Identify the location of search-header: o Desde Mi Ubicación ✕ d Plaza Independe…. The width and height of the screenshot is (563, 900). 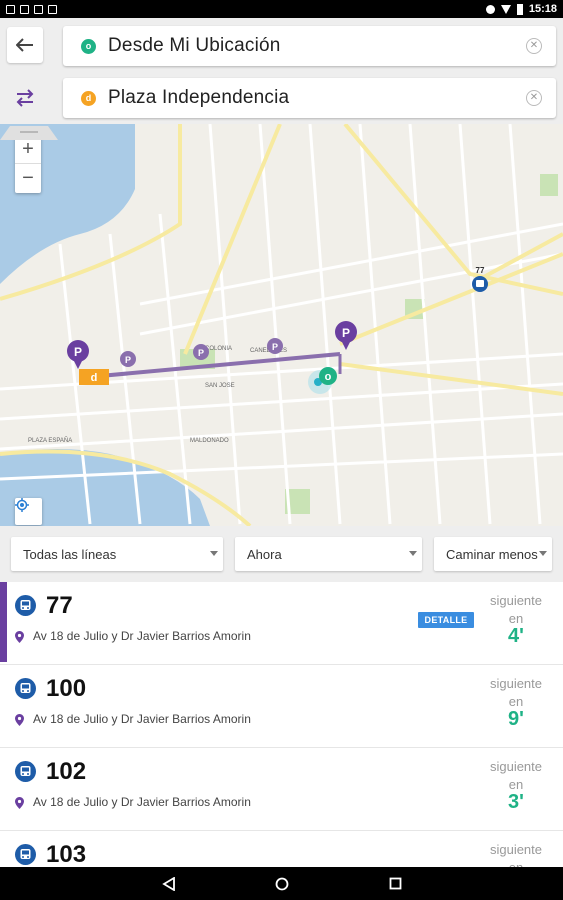
(281, 71).